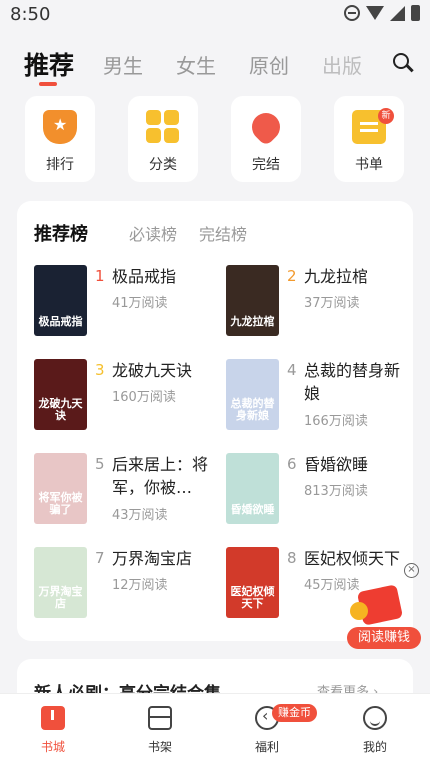 The width and height of the screenshot is (430, 765). What do you see at coordinates (356, 558) in the screenshot?
I see `book-title: 医妃权倾天下` at bounding box center [356, 558].